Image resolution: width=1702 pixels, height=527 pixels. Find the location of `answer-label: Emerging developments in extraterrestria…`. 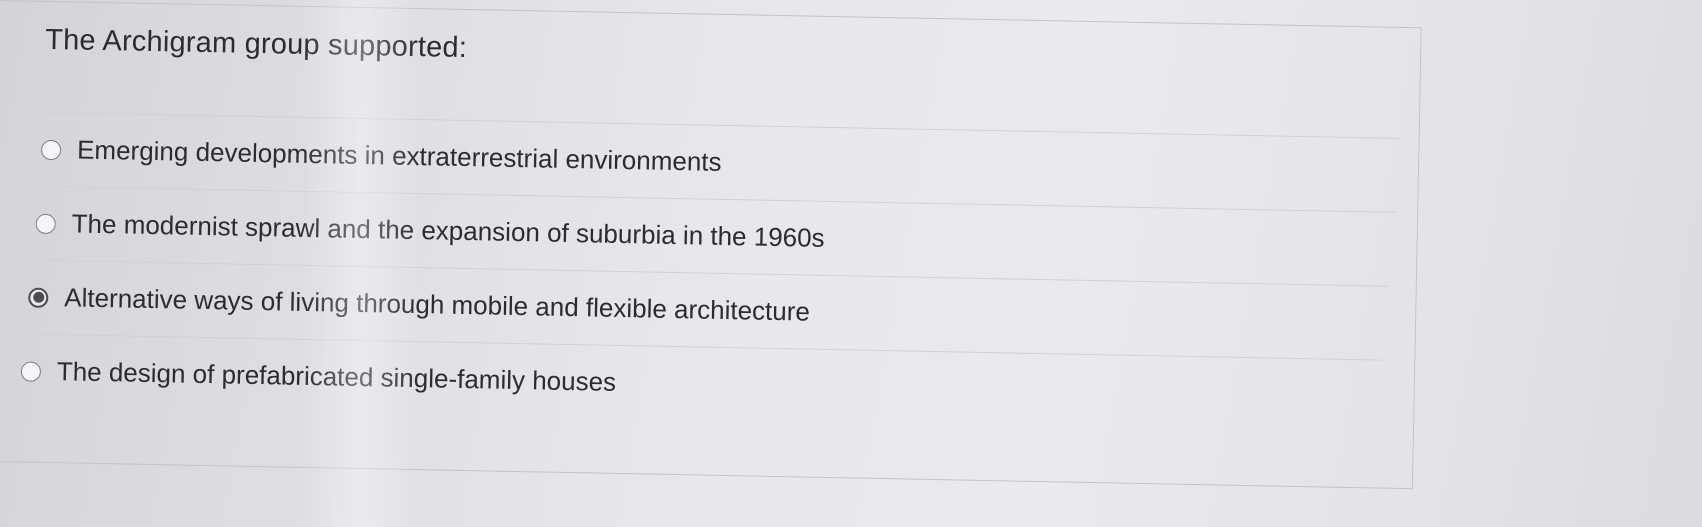

answer-label: Emerging developments in extraterrestria… is located at coordinates (399, 156).